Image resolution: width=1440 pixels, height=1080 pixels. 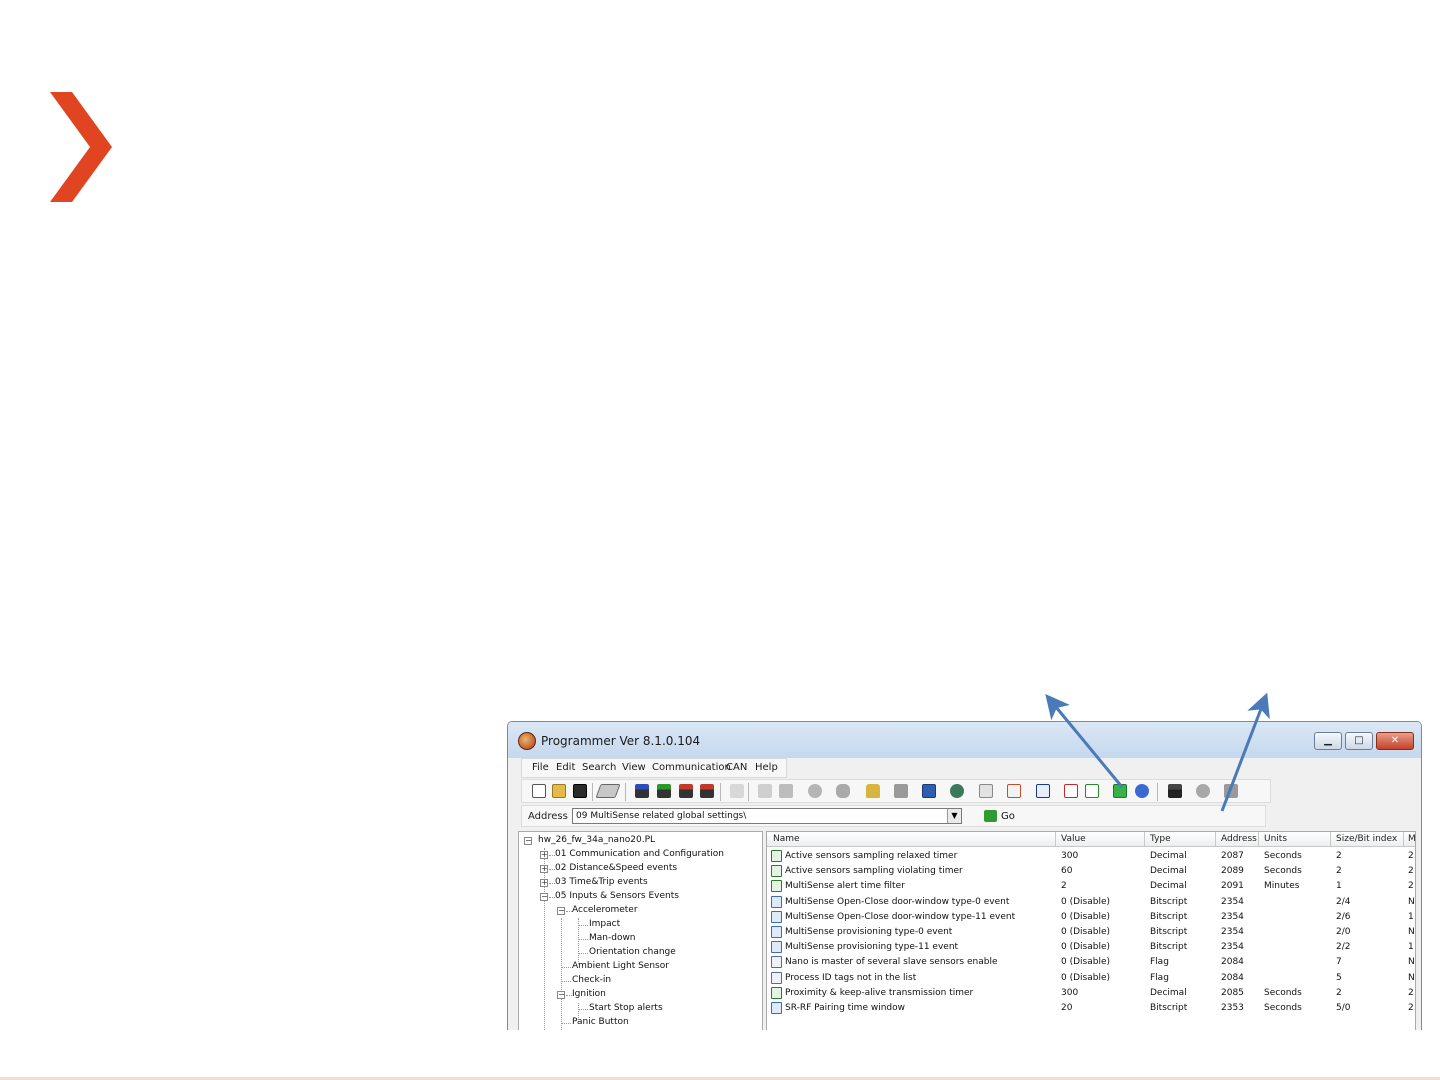 I want to click on export-icon, so click(x=986, y=791).